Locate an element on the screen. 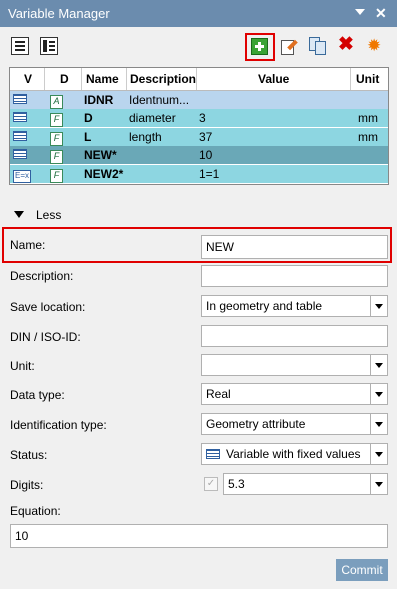 This screenshot has height=589, width=397. table-row: F Llength 37 mm is located at coordinates (199, 136).